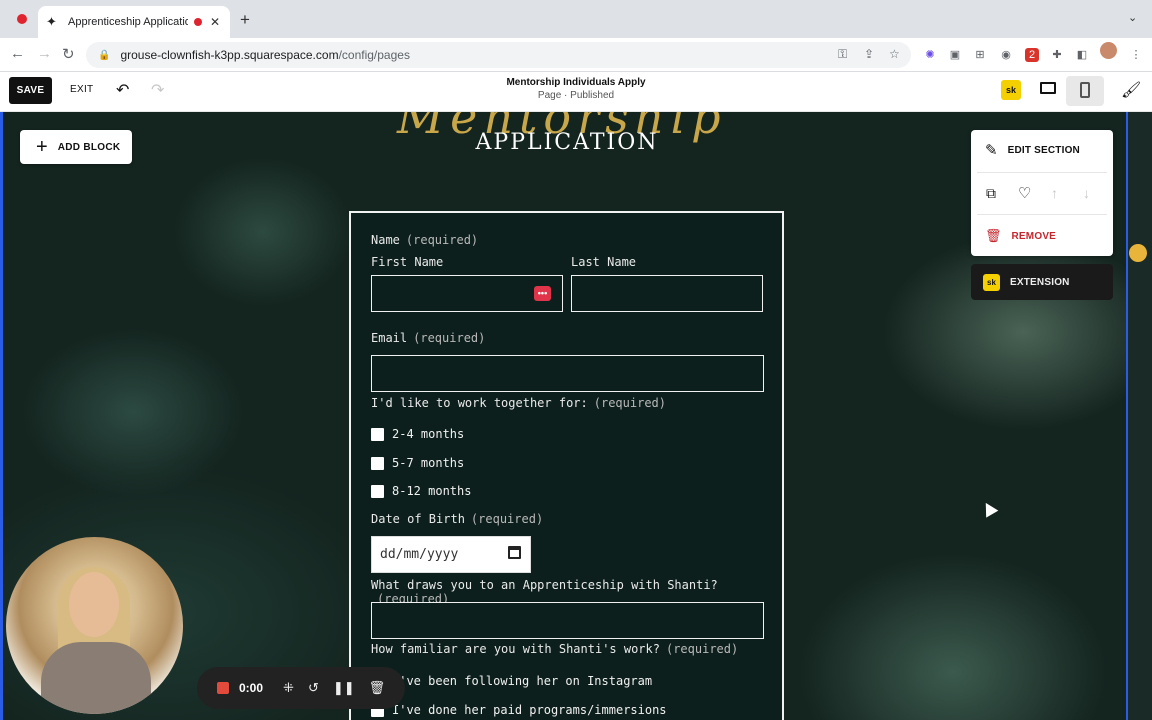  What do you see at coordinates (428, 463) in the screenshot?
I see `option-5-7-months-label: 5-7 months` at bounding box center [428, 463].